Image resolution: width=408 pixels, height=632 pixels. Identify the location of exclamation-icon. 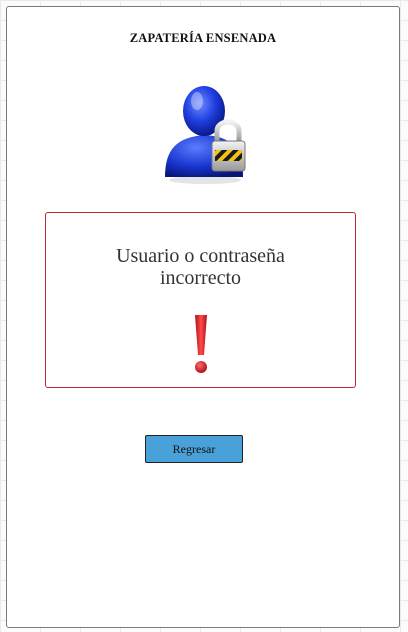
(201, 344).